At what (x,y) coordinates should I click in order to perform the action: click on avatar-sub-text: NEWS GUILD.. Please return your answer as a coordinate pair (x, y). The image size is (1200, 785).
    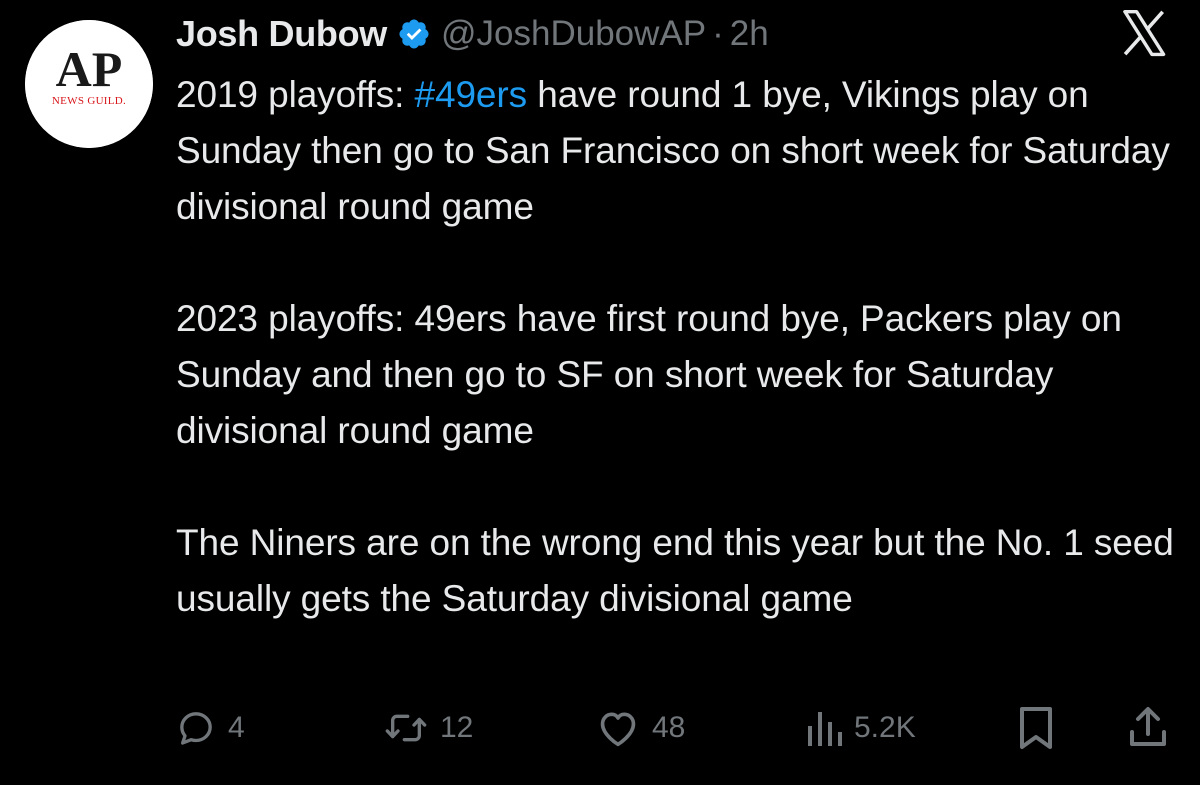
    Looking at the image, I should click on (89, 101).